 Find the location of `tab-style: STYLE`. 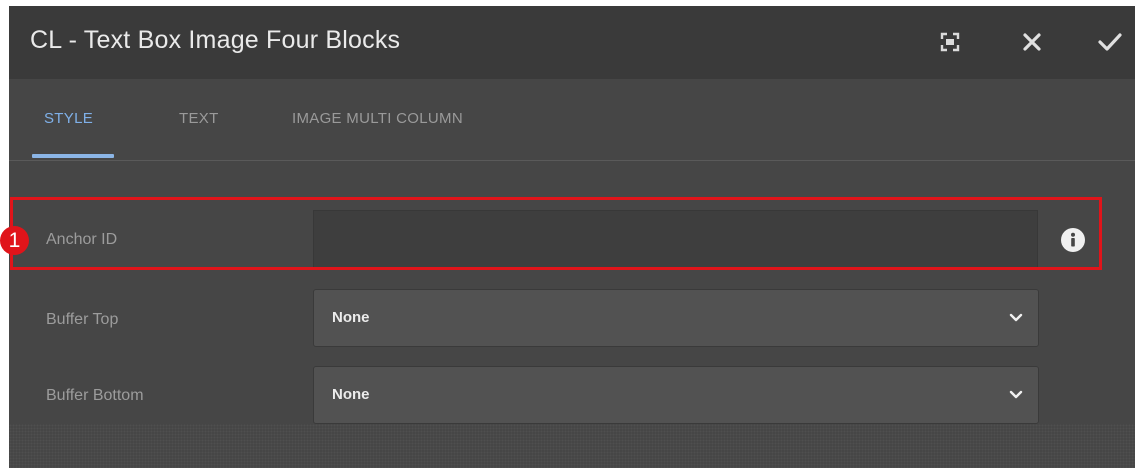

tab-style: STYLE is located at coordinates (68, 118).